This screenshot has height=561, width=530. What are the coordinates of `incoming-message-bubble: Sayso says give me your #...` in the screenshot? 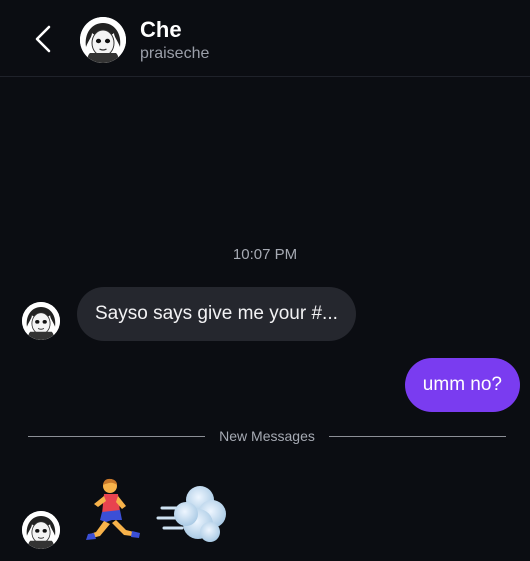 It's located at (216, 314).